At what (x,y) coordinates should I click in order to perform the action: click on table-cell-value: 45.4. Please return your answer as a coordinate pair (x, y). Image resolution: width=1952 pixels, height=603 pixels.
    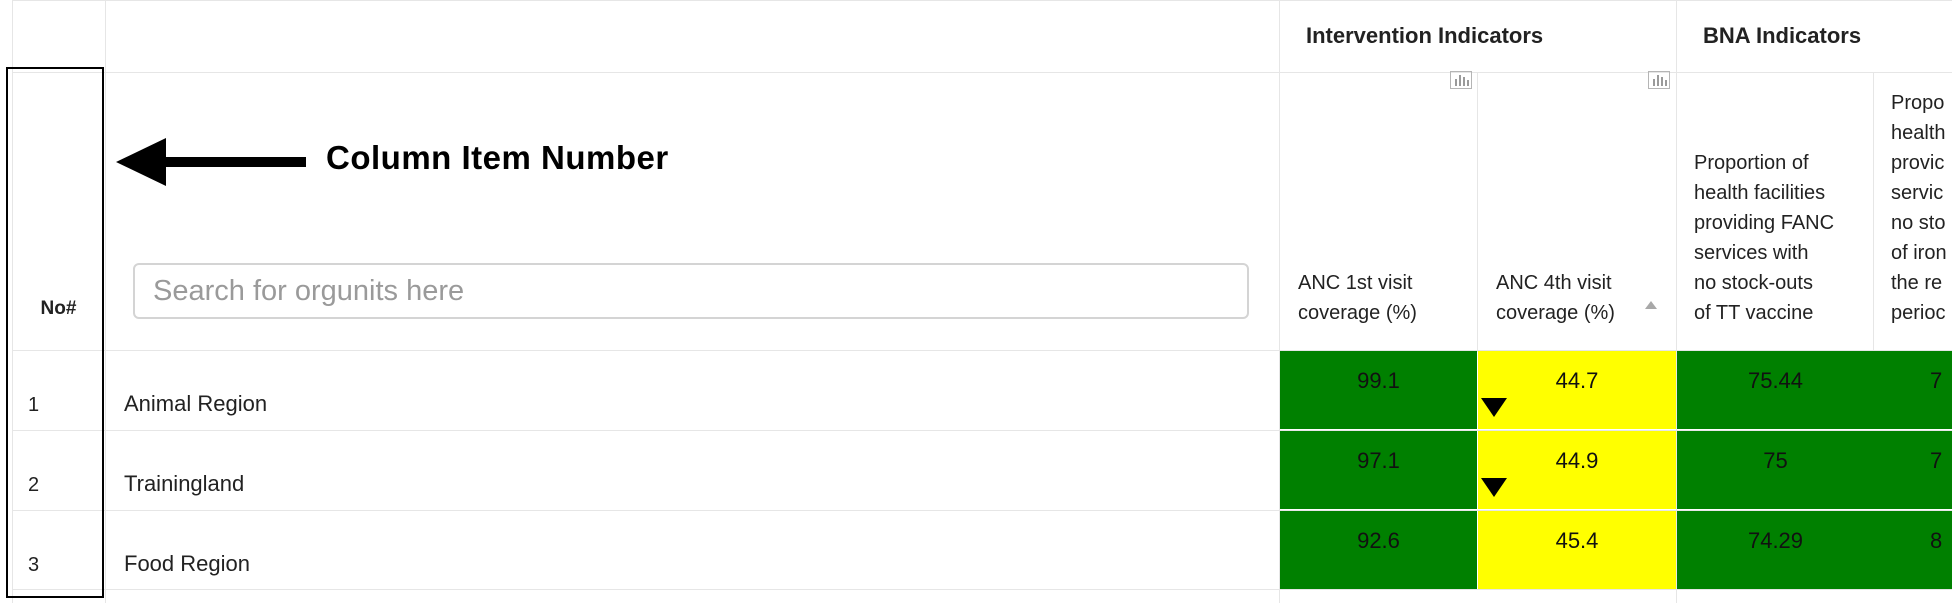
    Looking at the image, I should click on (1577, 550).